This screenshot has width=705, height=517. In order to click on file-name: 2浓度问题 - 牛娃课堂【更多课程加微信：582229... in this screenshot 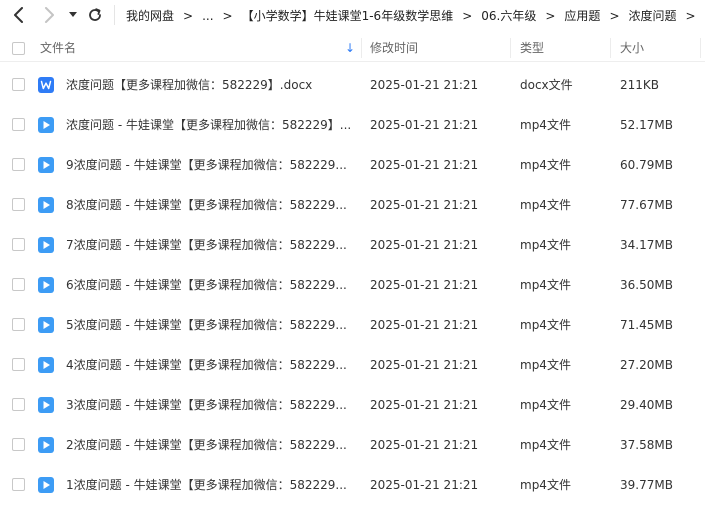, I will do `click(206, 445)`.